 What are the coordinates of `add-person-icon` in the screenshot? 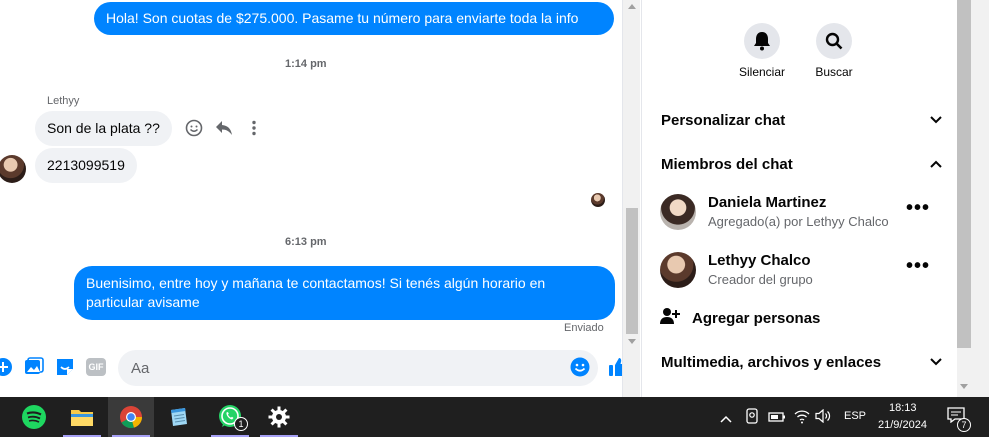 It's located at (670, 318).